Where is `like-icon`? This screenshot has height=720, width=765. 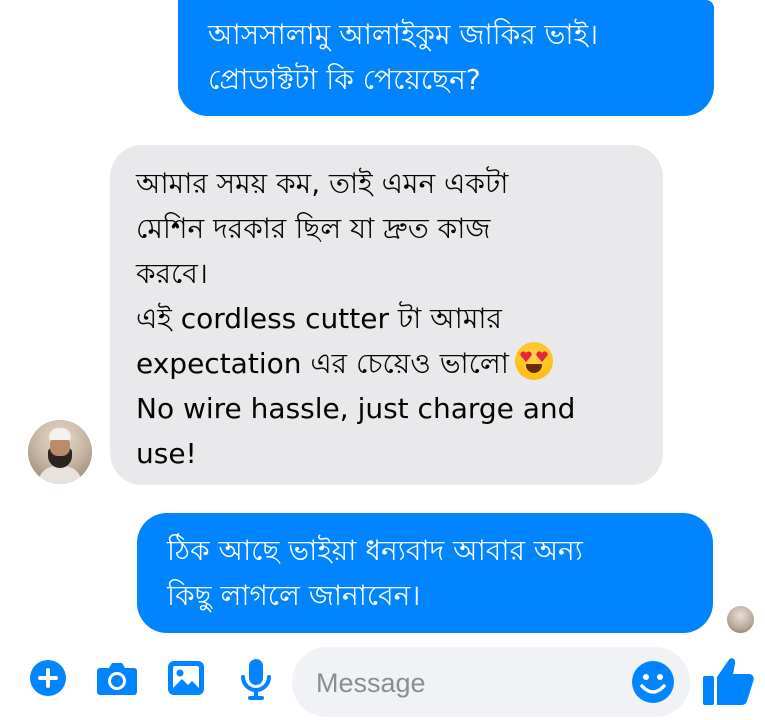 like-icon is located at coordinates (729, 680).